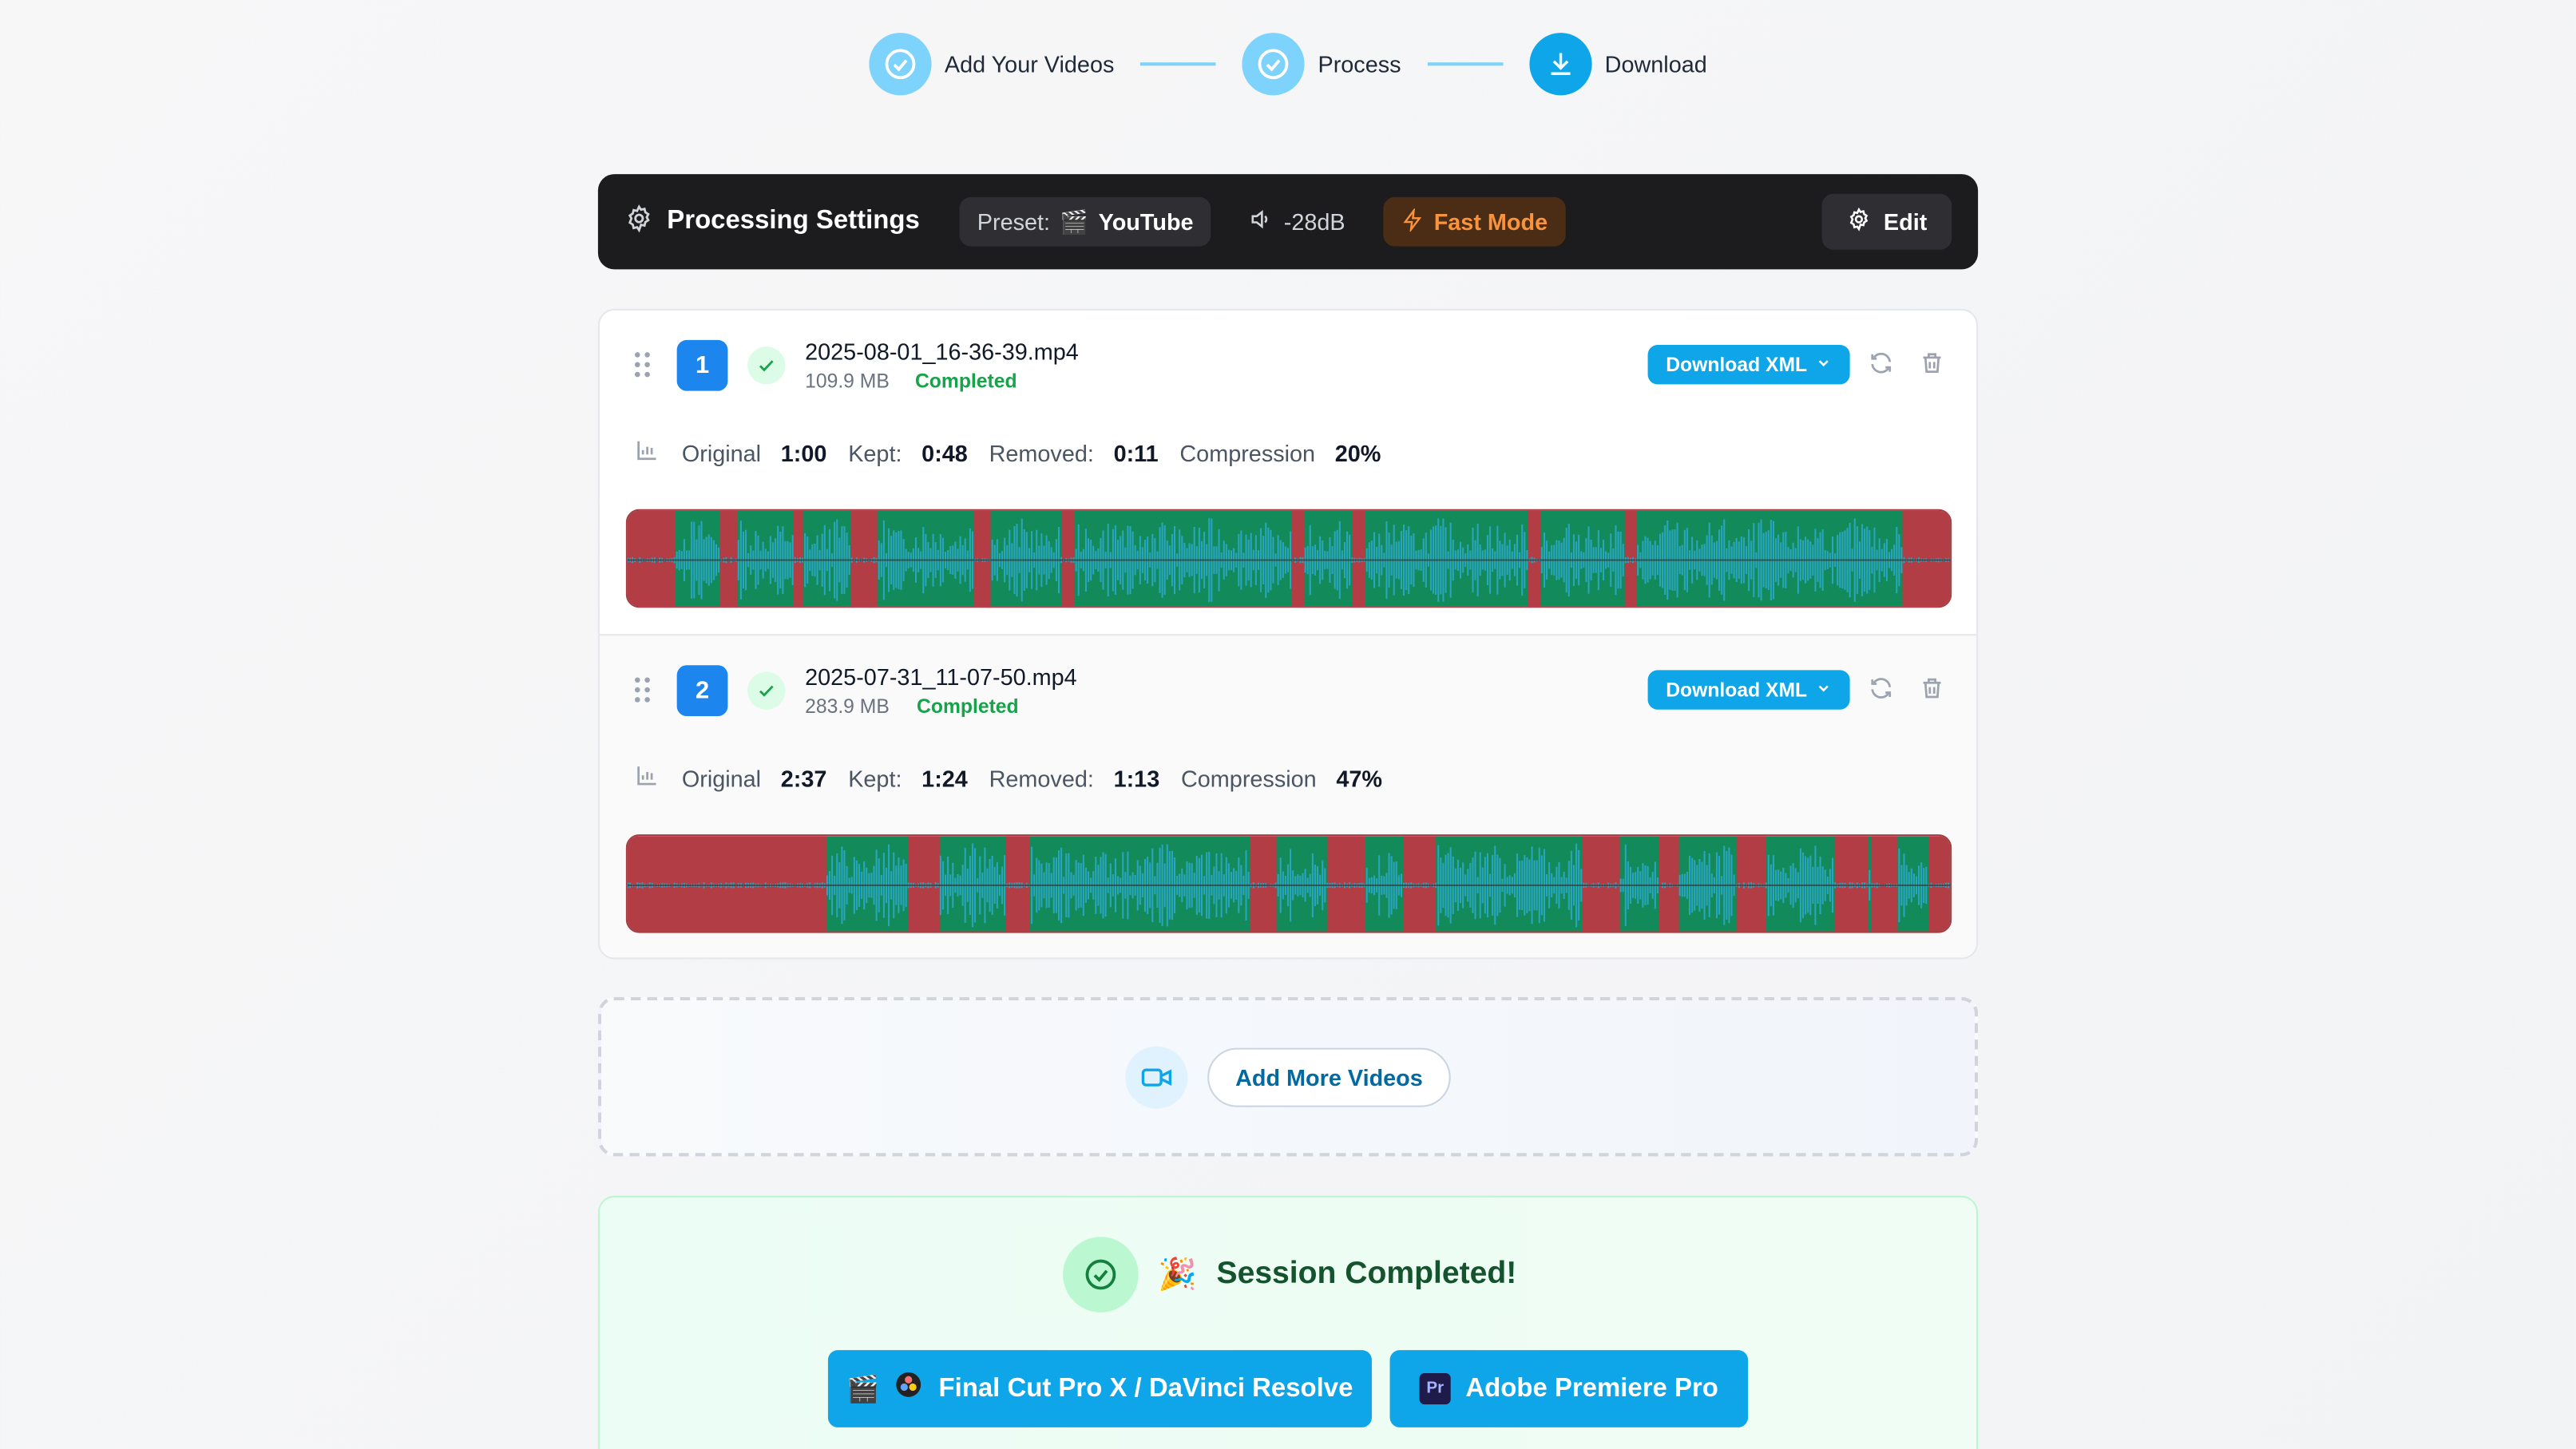  I want to click on video-index-badge: 1, so click(702, 365).